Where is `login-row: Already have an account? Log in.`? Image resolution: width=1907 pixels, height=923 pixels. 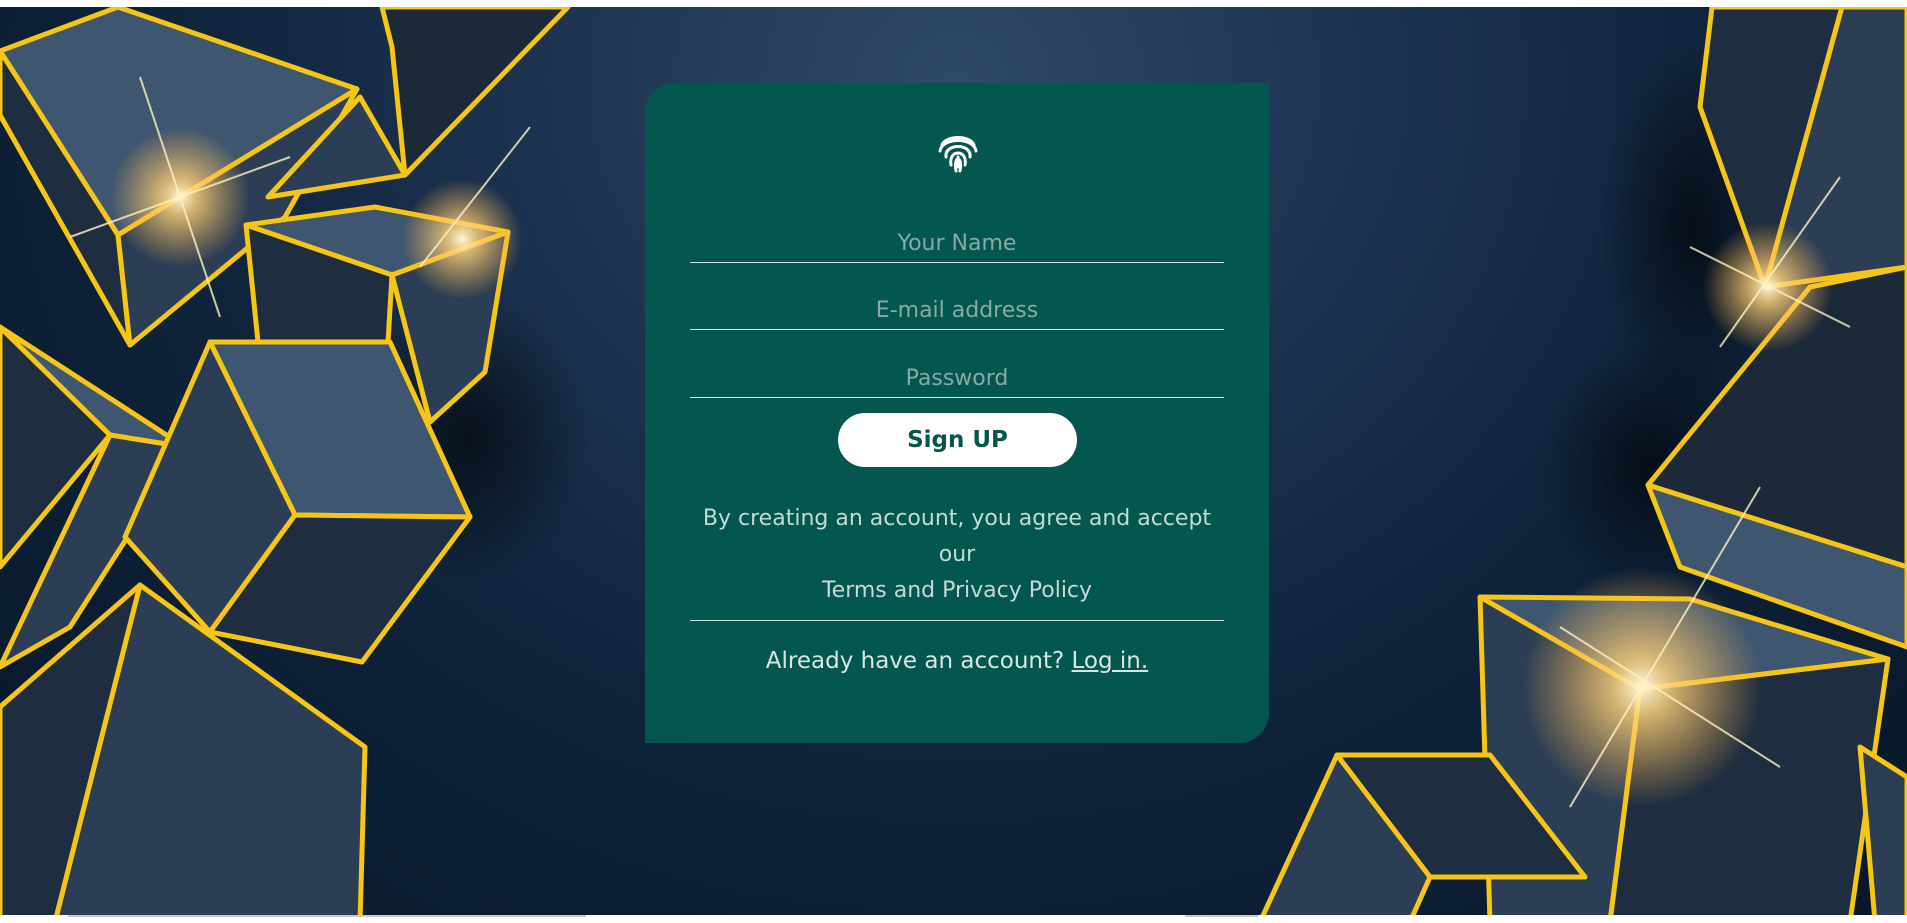 login-row: Already have an account? Log in. is located at coordinates (957, 661).